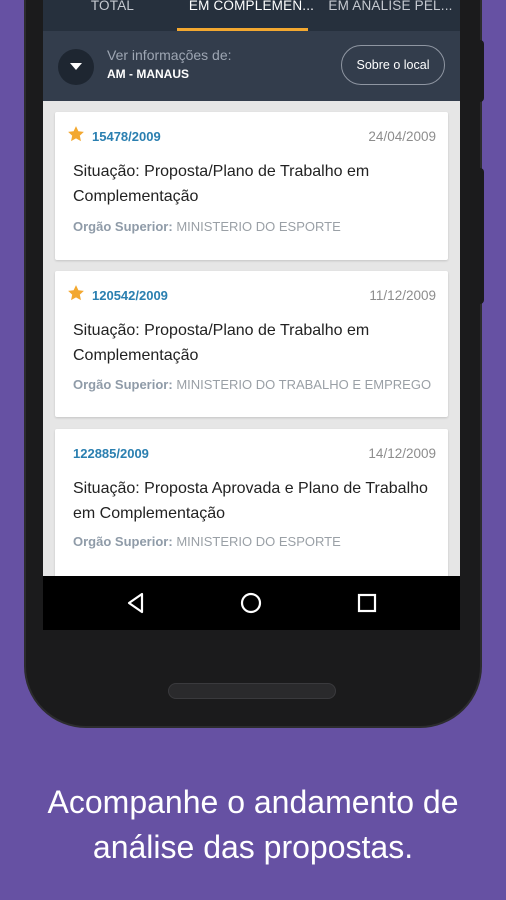  I want to click on proposal-number: 15478/2009, so click(126, 136).